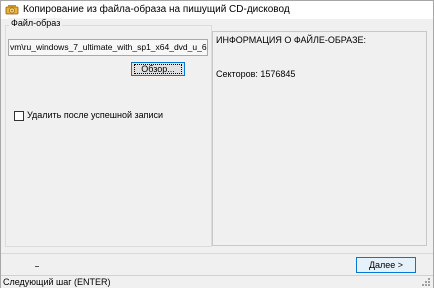 The width and height of the screenshot is (434, 288). Describe the element at coordinates (19, 116) in the screenshot. I see `delete-after-write-checkbox` at that location.